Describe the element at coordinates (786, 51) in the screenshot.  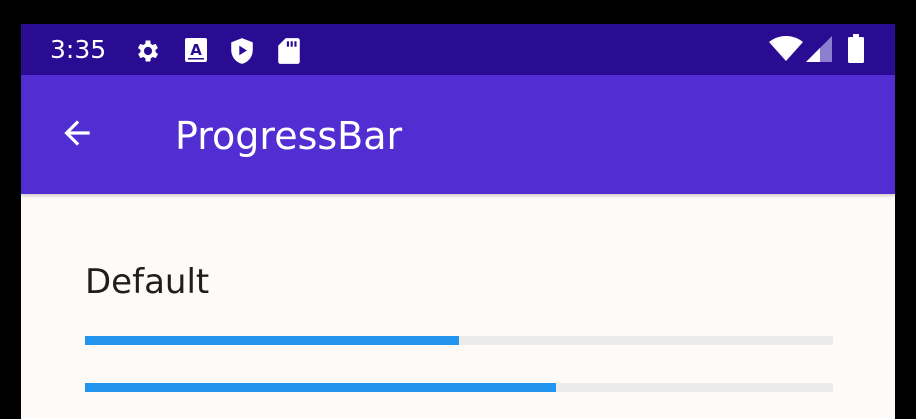
I see `wifi-icon` at that location.